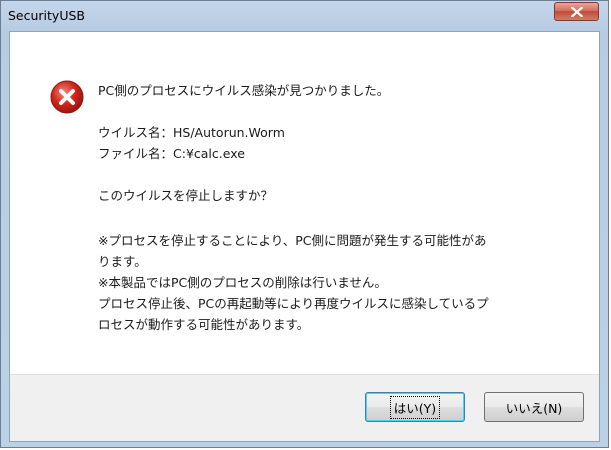 This screenshot has height=450, width=611. I want to click on file-name-text: ファイル名：C:¥calc.exe, so click(171, 153).